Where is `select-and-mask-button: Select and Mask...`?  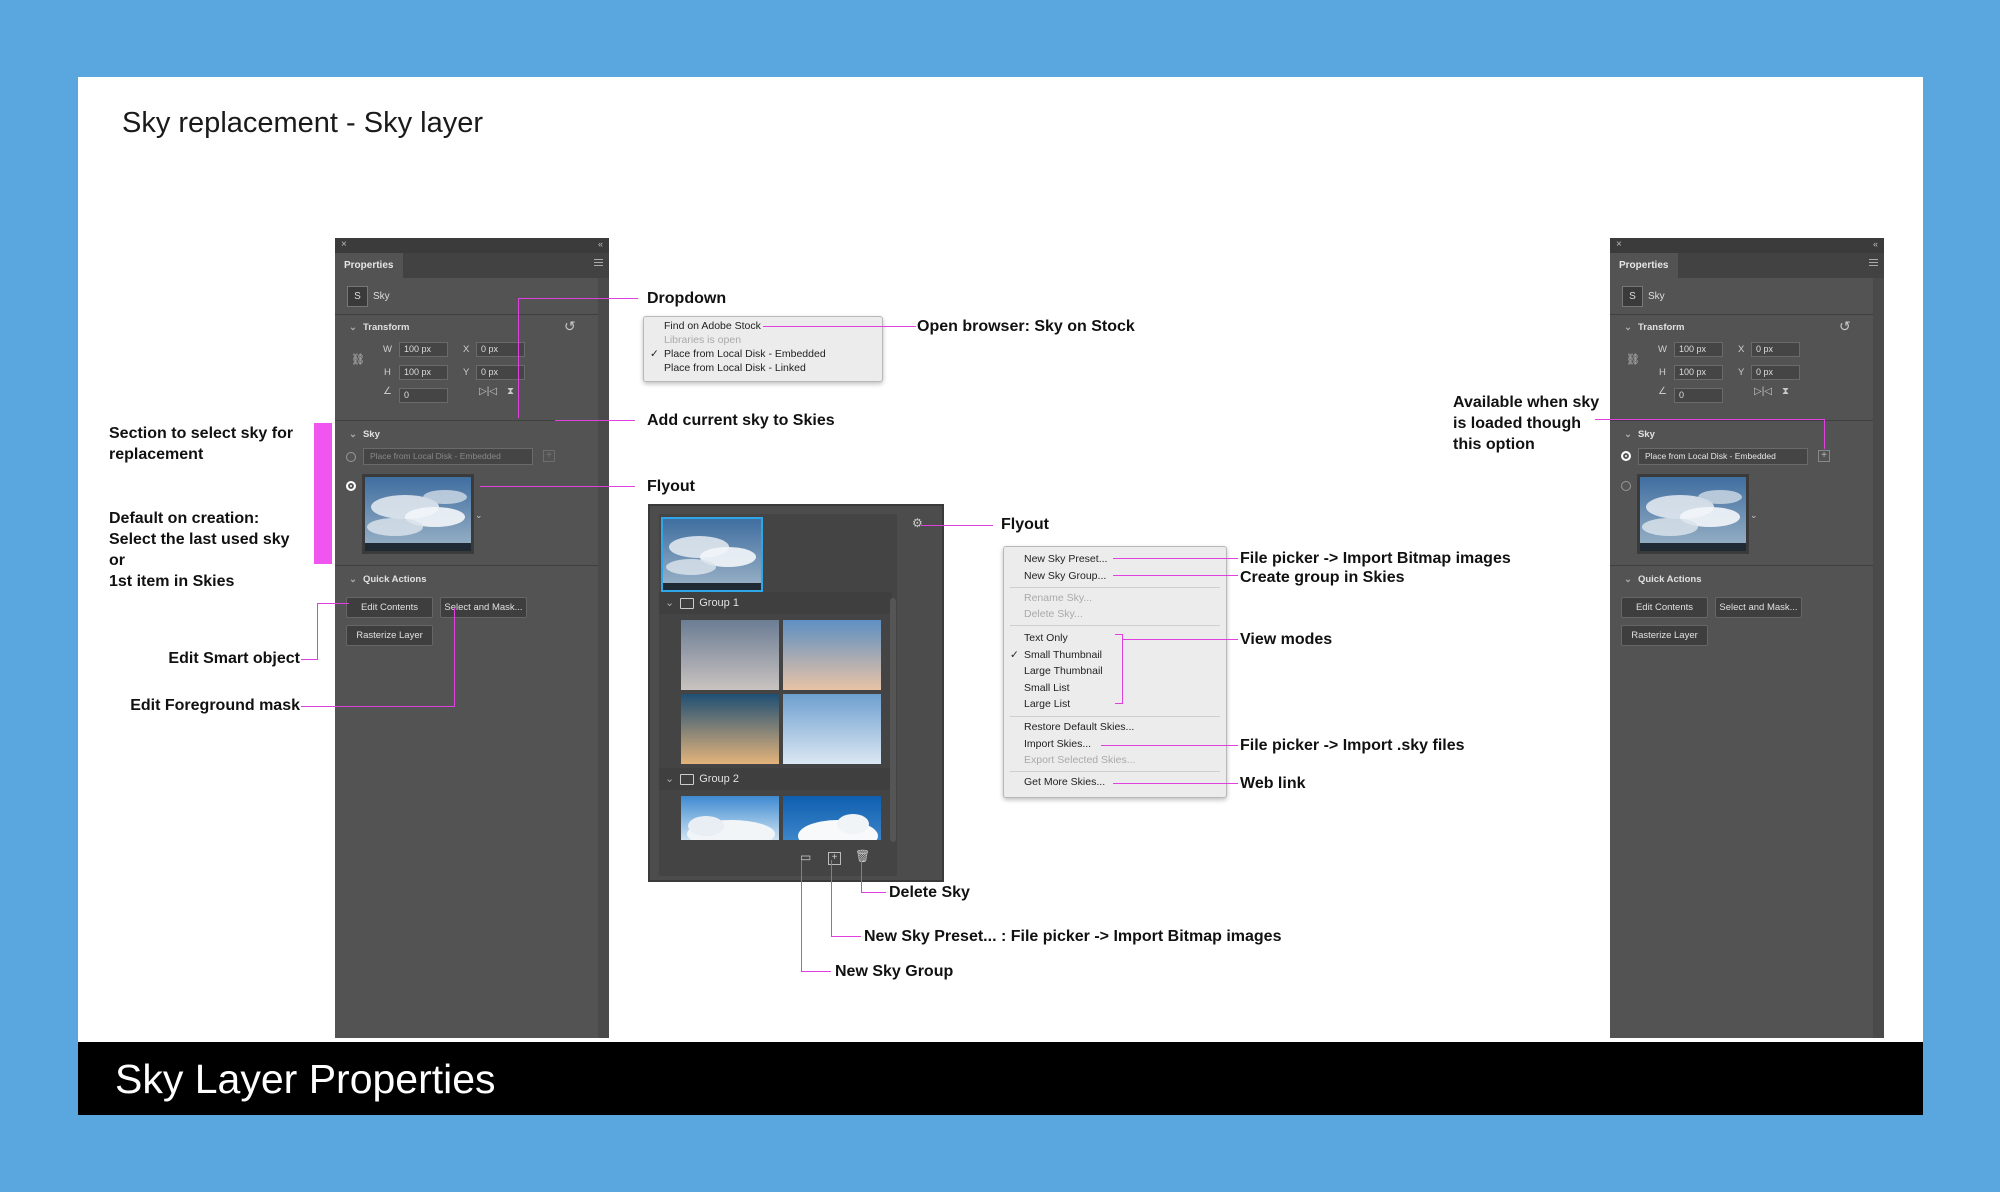
select-and-mask-button: Select and Mask... is located at coordinates (1758, 607).